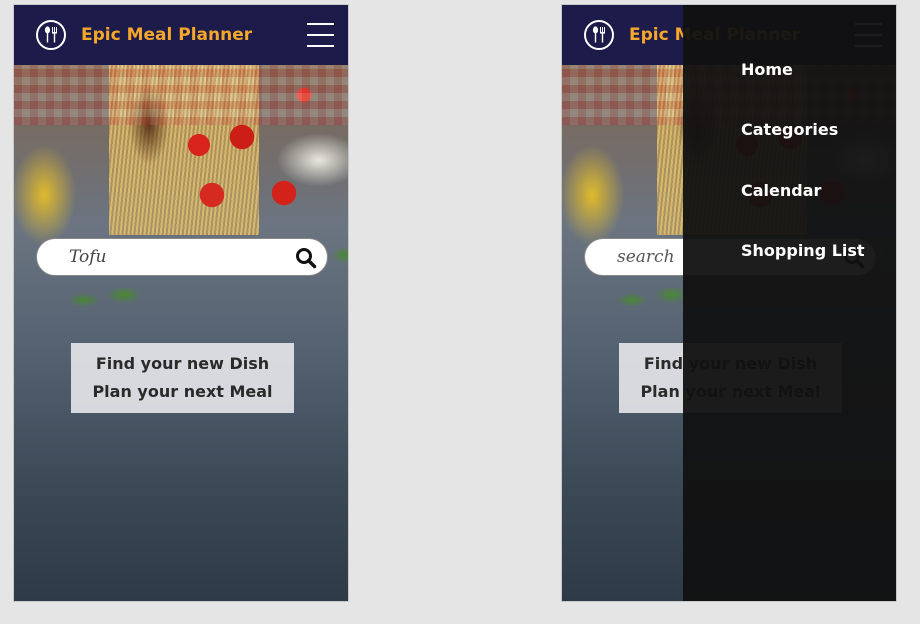 The width and height of the screenshot is (920, 624). What do you see at coordinates (182, 378) in the screenshot?
I see `tagline-box: Find your new Dish Plan your next Meal` at bounding box center [182, 378].